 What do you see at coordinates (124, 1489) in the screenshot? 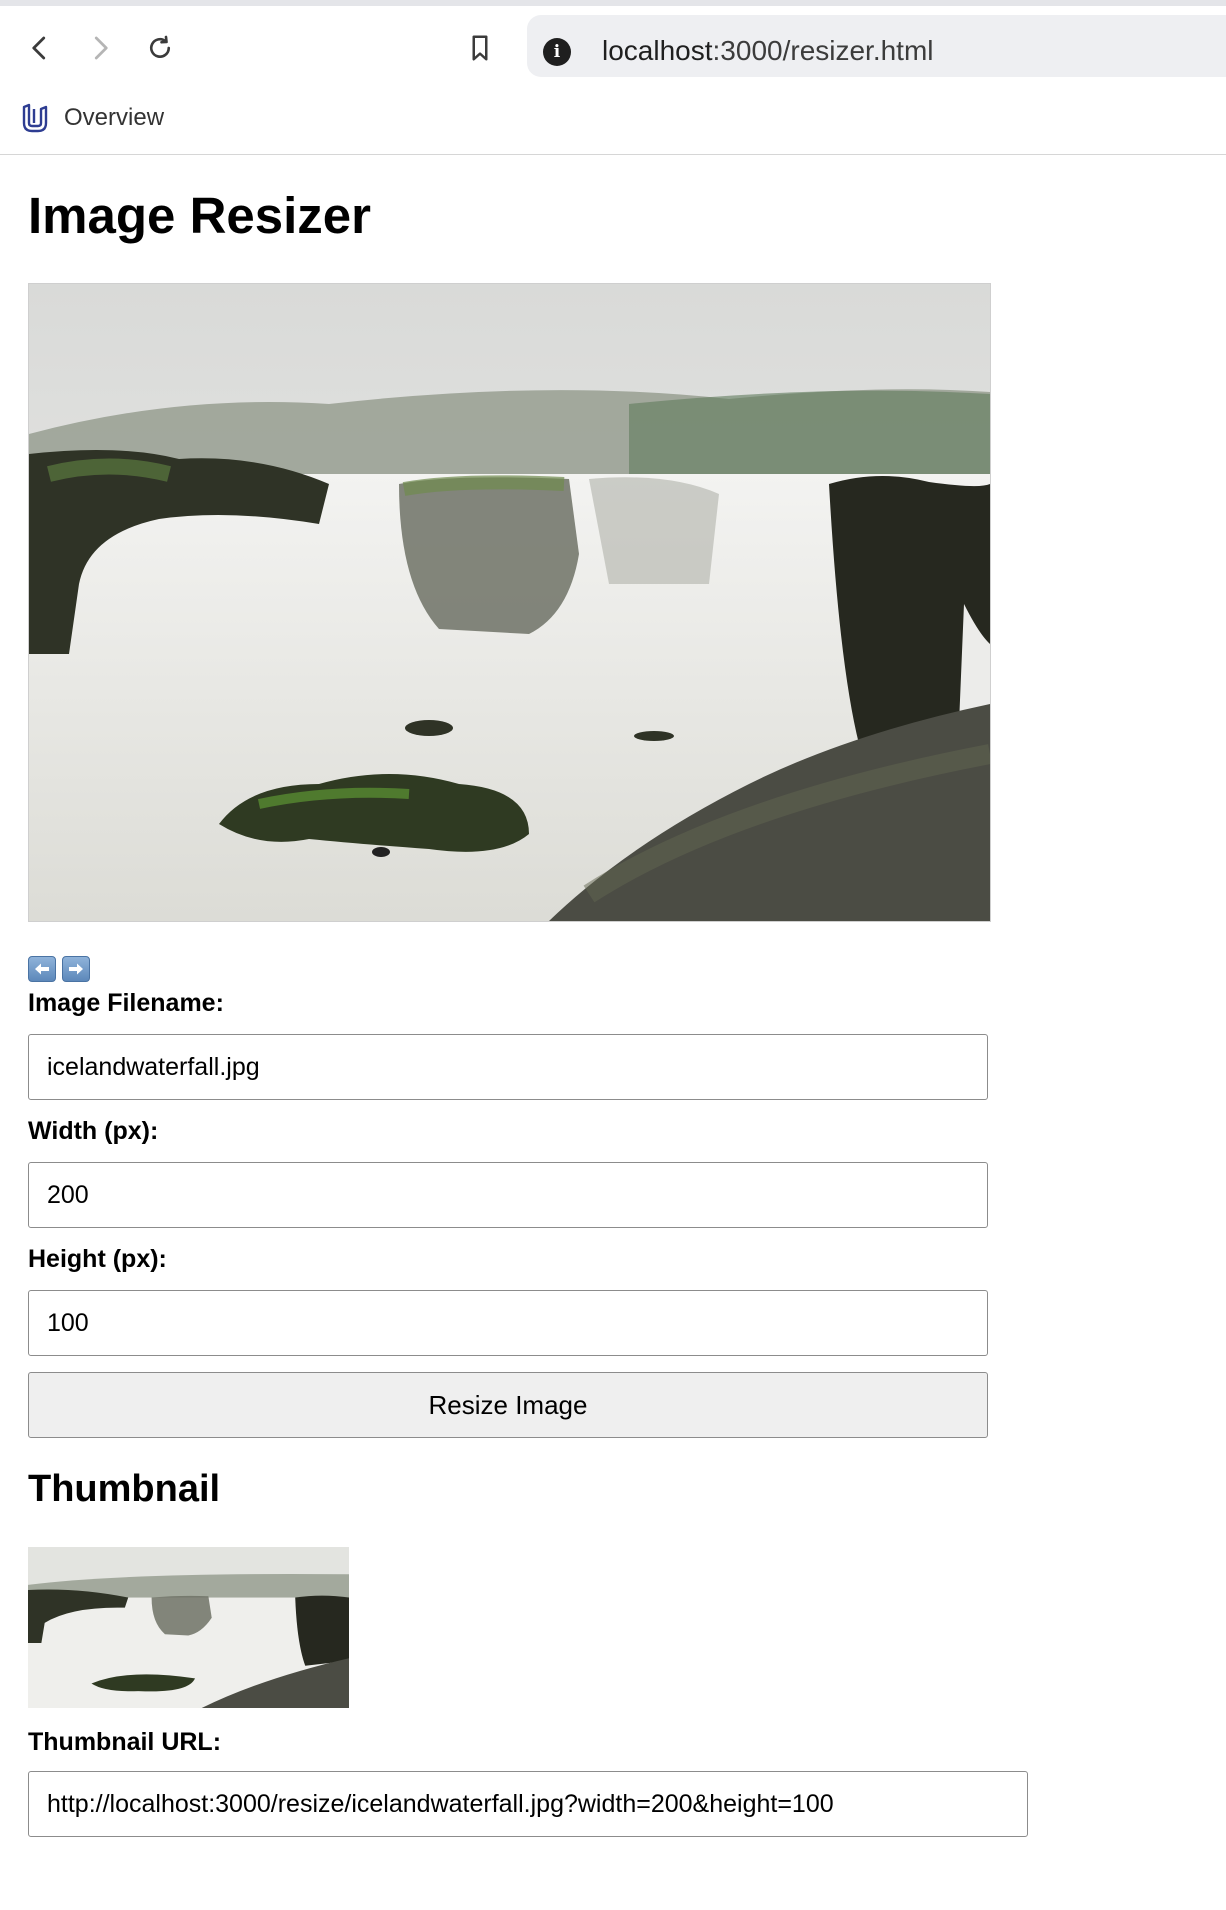
I see `thumbnail-heading: Thumbnail` at bounding box center [124, 1489].